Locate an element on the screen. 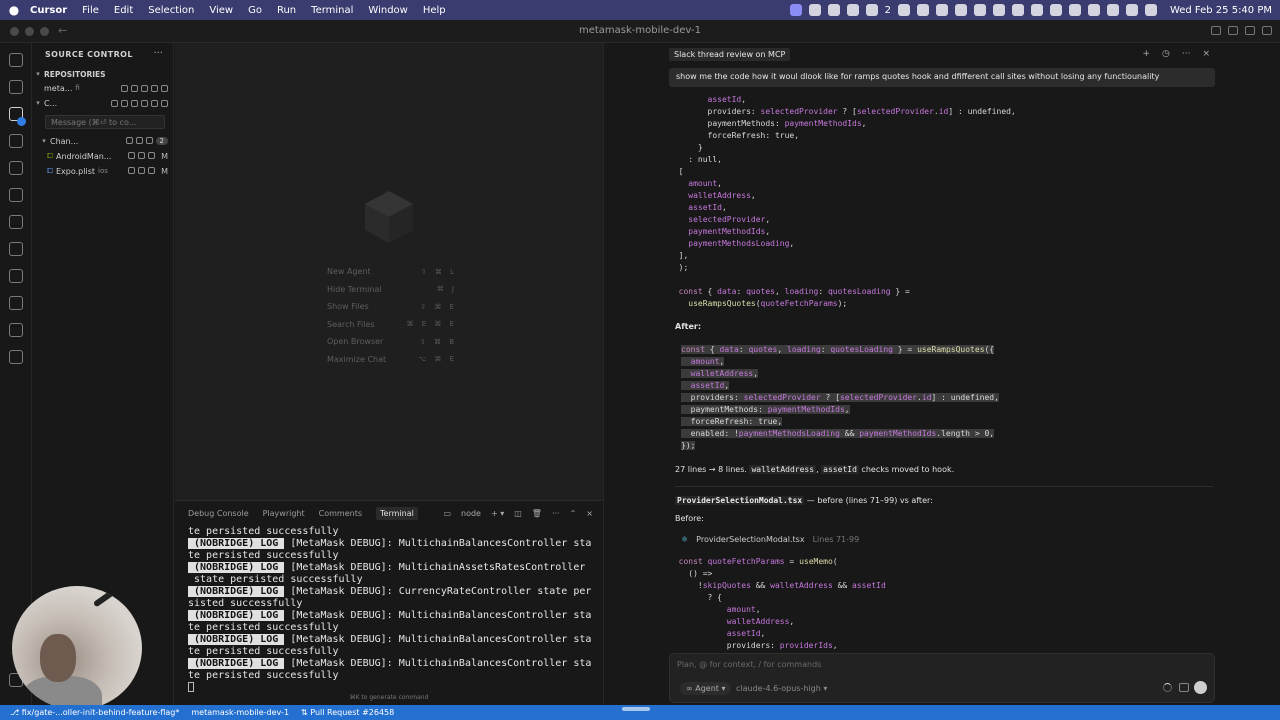 The width and height of the screenshot is (1280, 720). new-chat-icon: + is located at coordinates (1146, 54).